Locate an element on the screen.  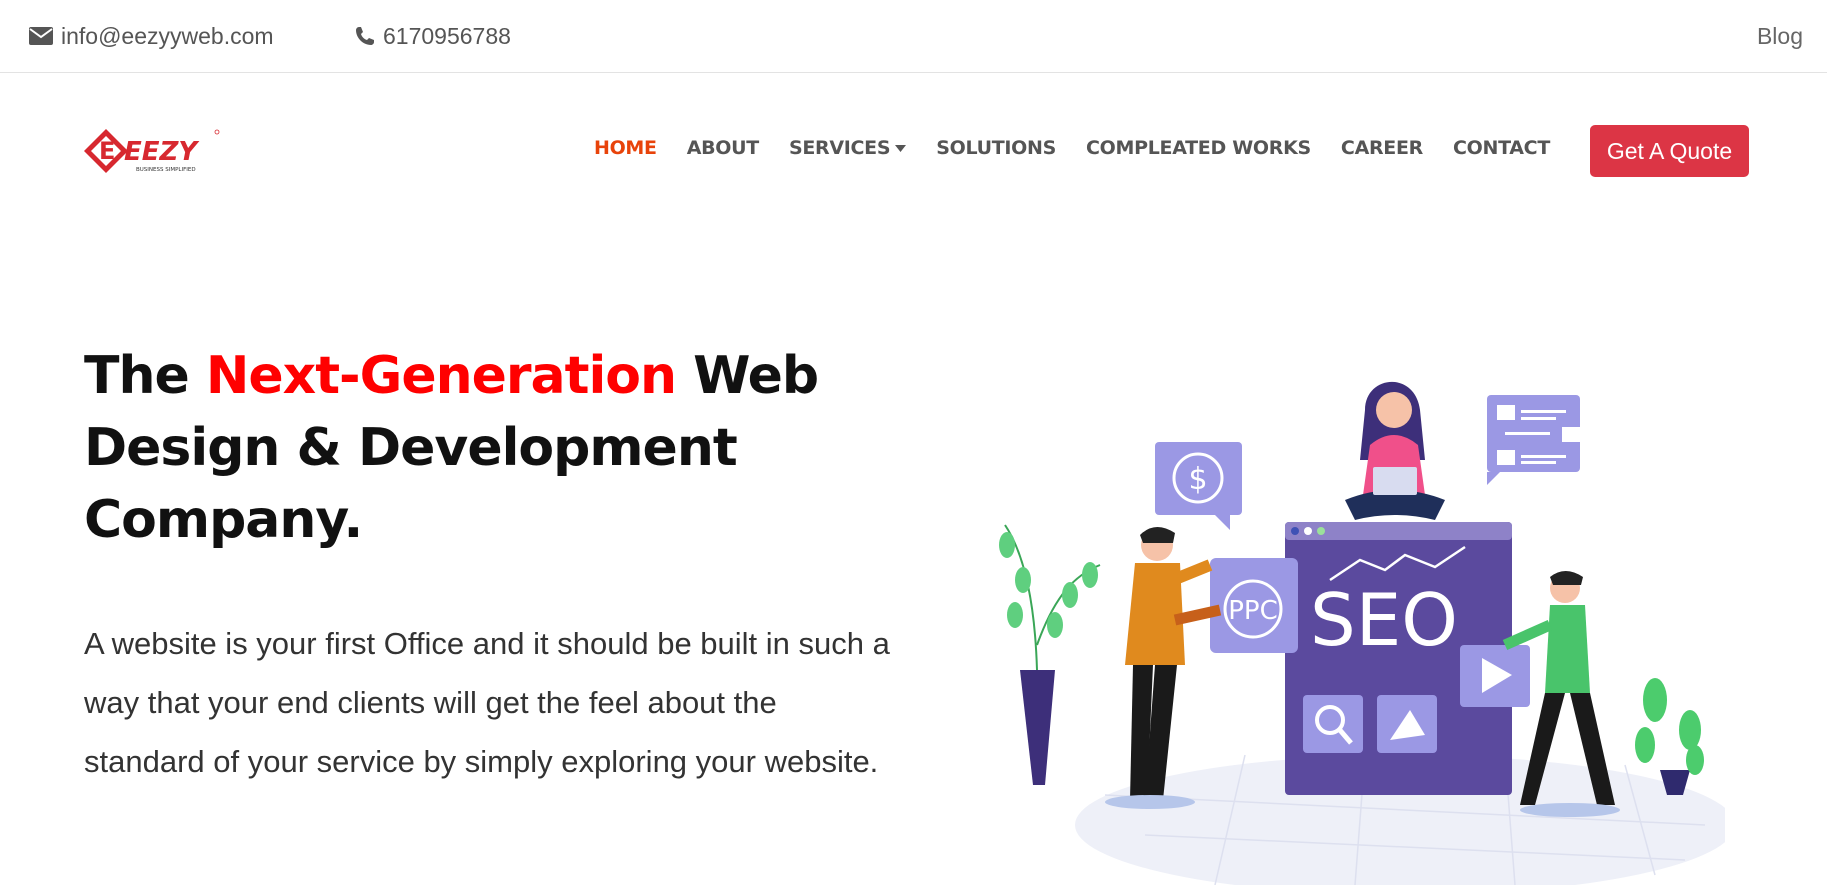
phone-icon is located at coordinates (365, 36).